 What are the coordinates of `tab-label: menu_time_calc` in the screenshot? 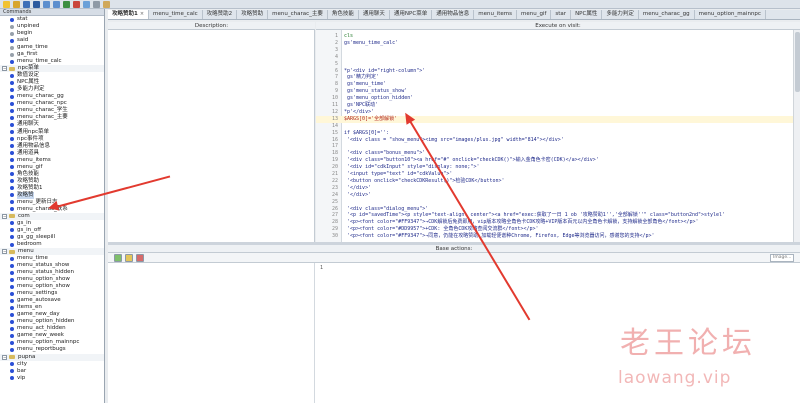 It's located at (175, 14).